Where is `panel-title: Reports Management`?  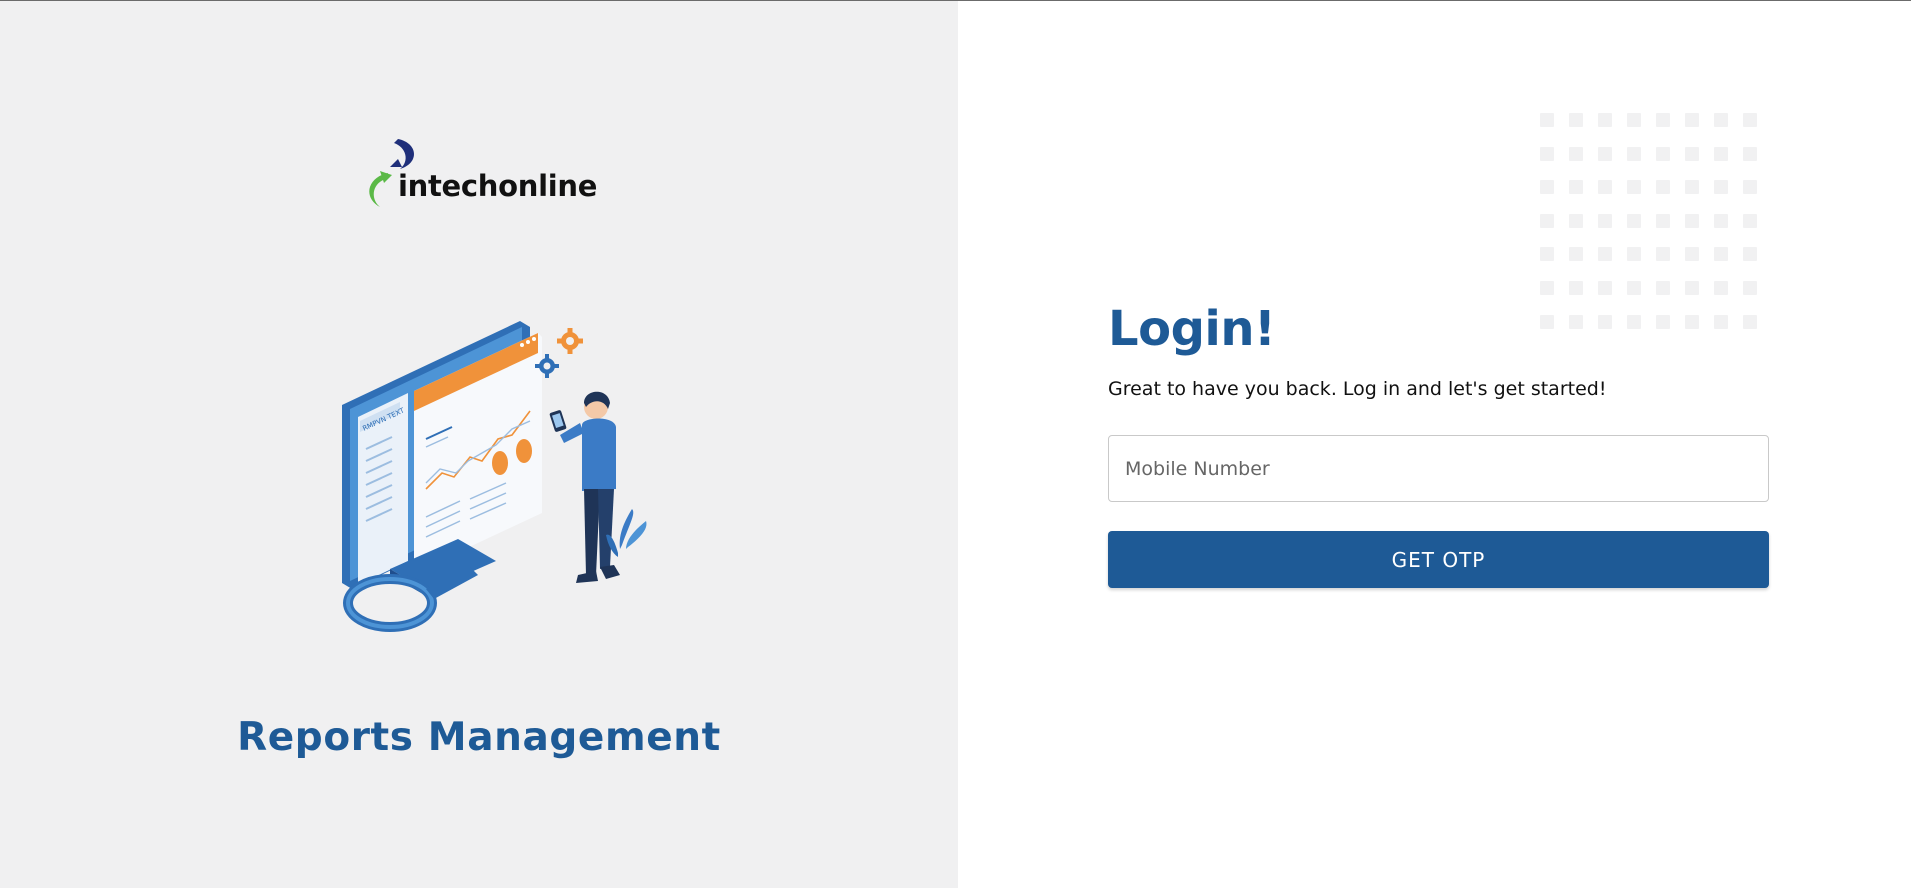
panel-title: Reports Management is located at coordinates (479, 737).